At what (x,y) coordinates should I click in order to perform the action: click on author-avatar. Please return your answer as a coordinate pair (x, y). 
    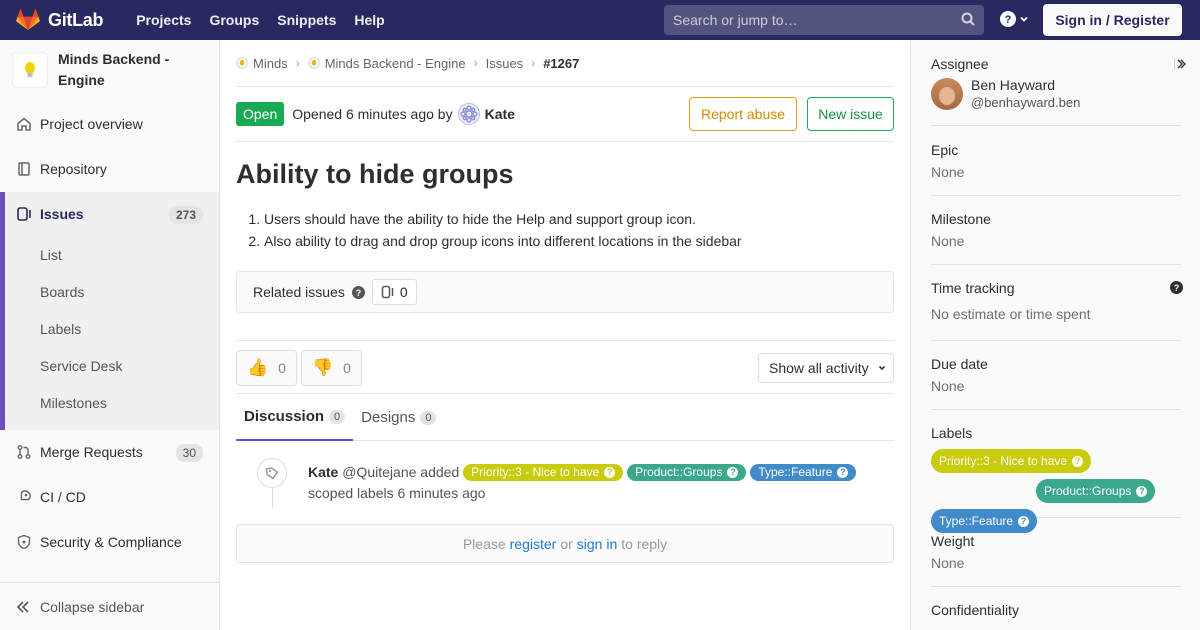
    Looking at the image, I should click on (468, 114).